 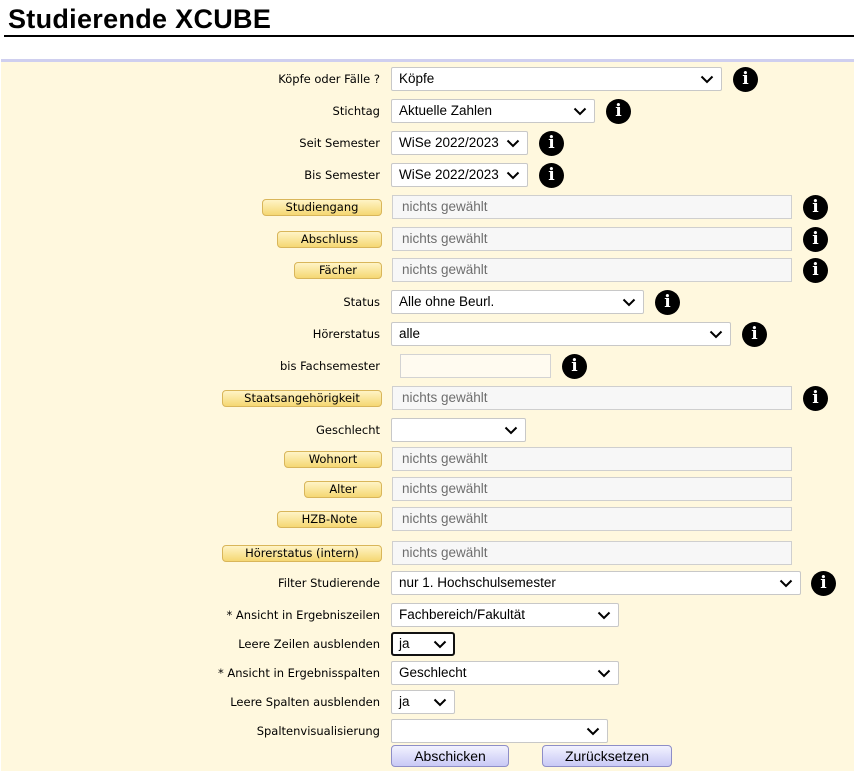 What do you see at coordinates (592, 398) in the screenshot?
I see `staatsangehoerigkeit-field: nichts gewählt` at bounding box center [592, 398].